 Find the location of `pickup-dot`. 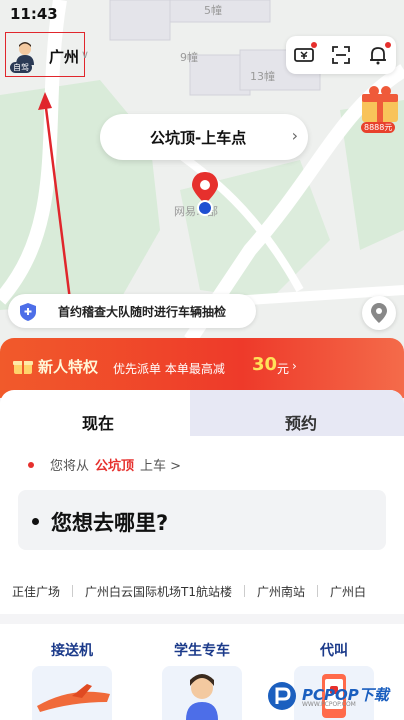

pickup-dot is located at coordinates (31, 464).